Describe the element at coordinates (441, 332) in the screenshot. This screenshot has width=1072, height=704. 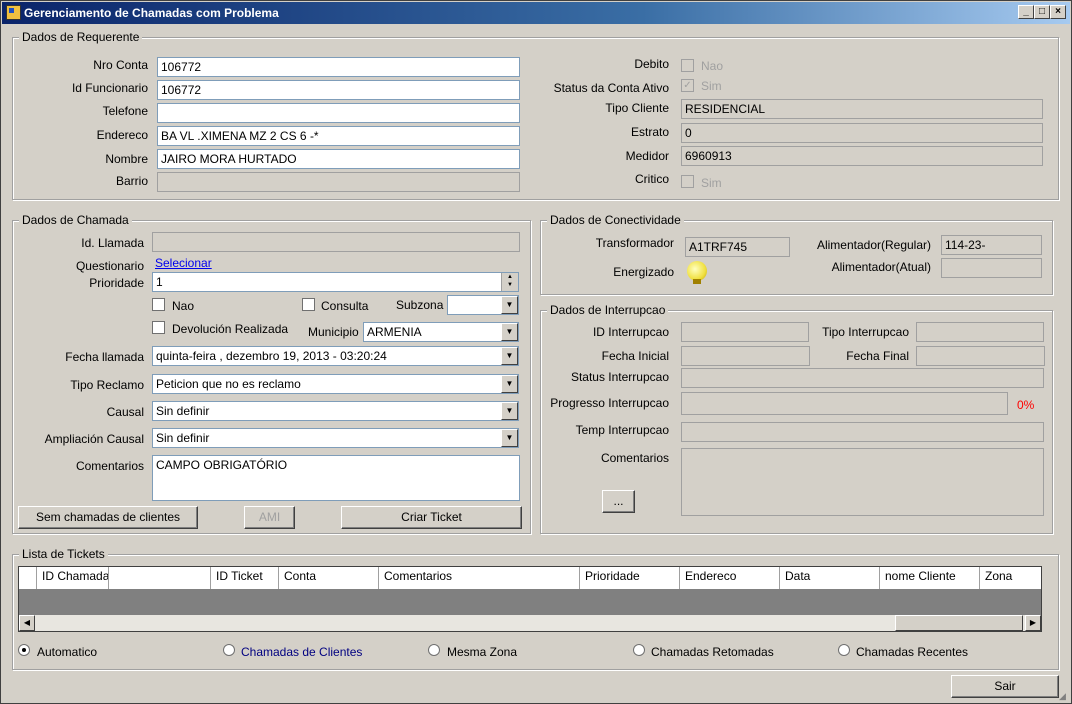
I see `municipio-select: ARMENIA ▼` at that location.